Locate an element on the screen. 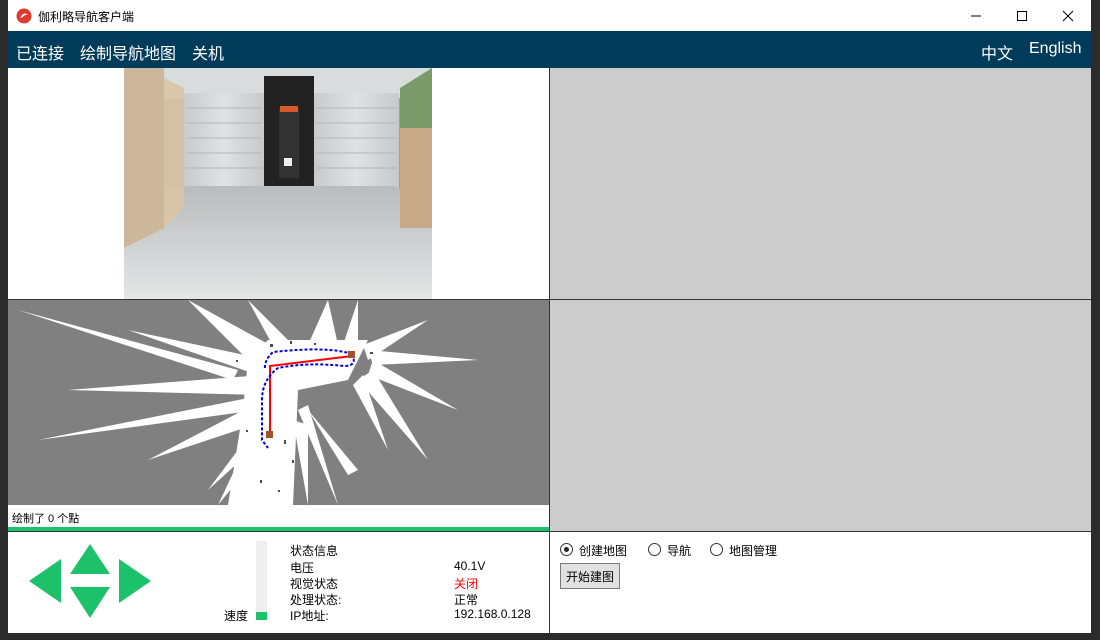 Image resolution: width=1100 pixels, height=640 pixels. panel-divider-bottom is located at coordinates (549, 531).